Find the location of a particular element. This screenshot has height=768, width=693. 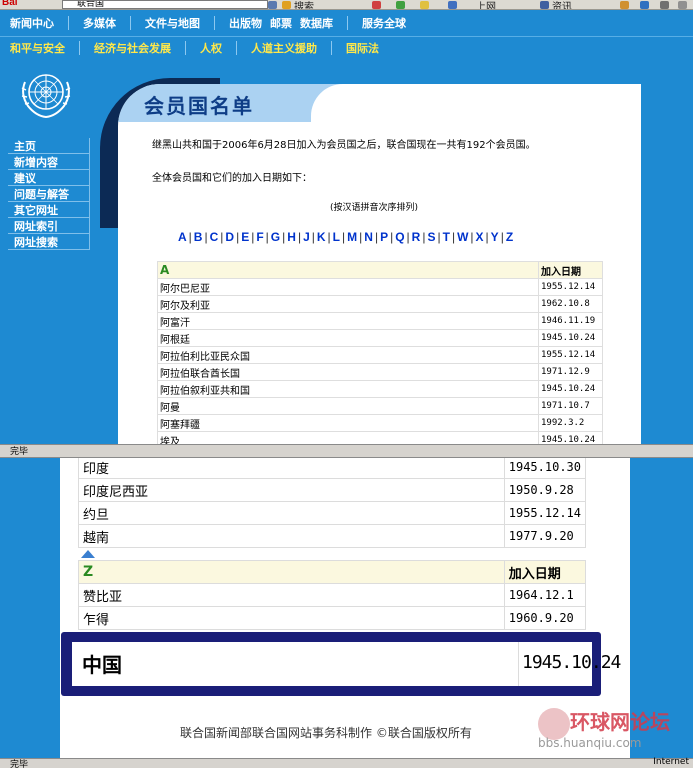

alphabet-link: Q is located at coordinates (399, 237).